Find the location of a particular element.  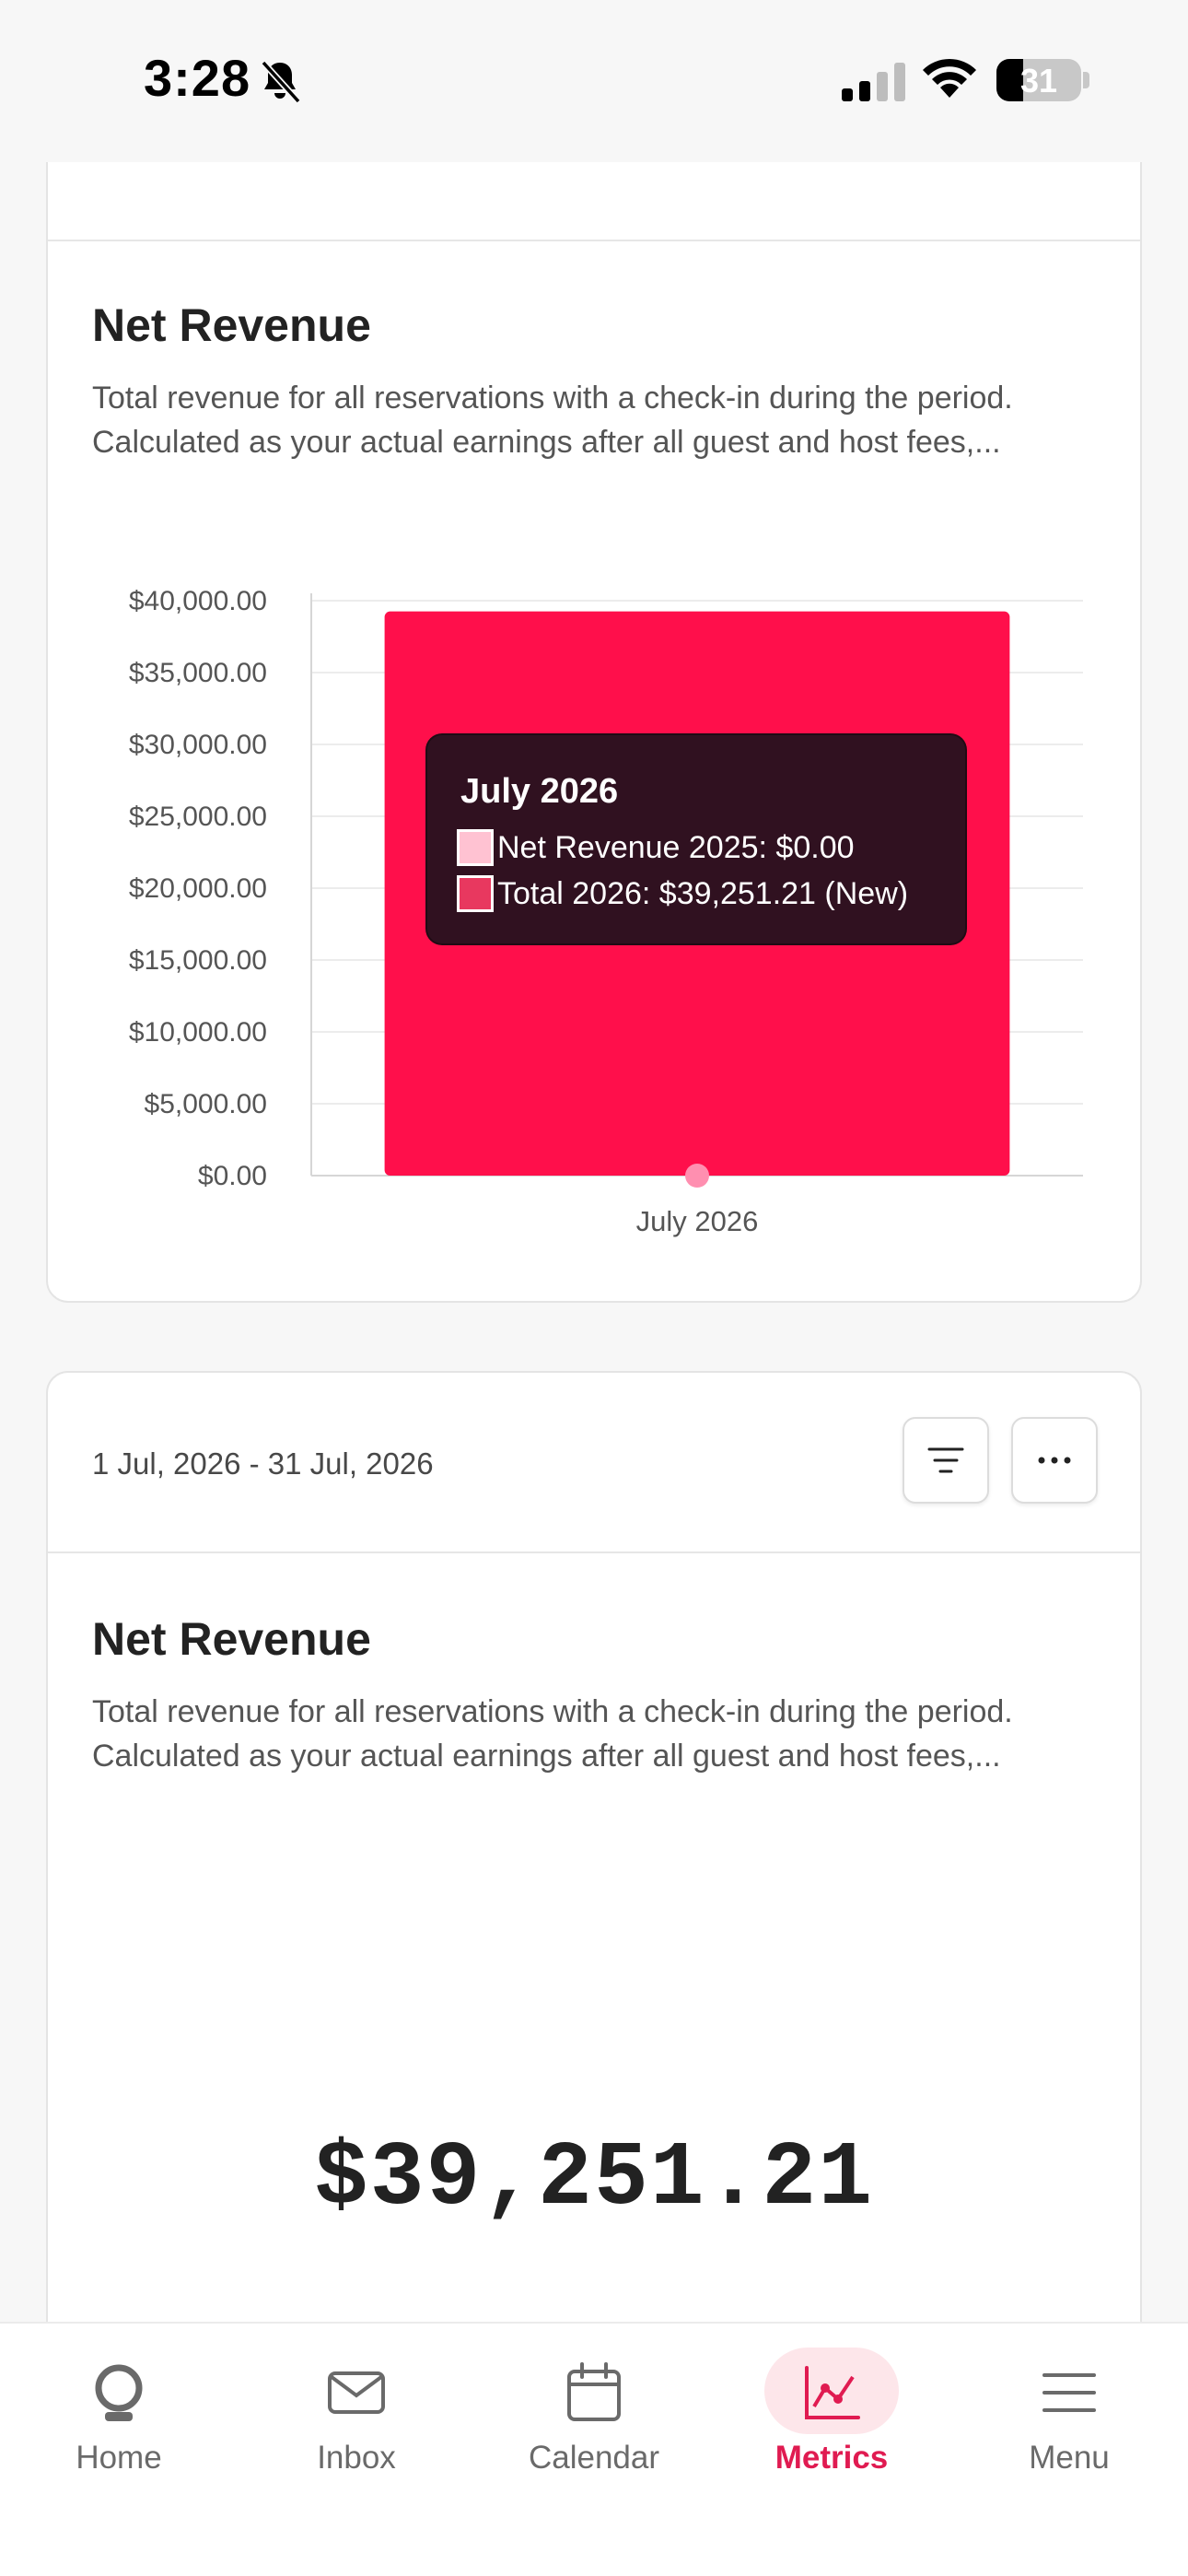

bell-slash-icon is located at coordinates (281, 82).